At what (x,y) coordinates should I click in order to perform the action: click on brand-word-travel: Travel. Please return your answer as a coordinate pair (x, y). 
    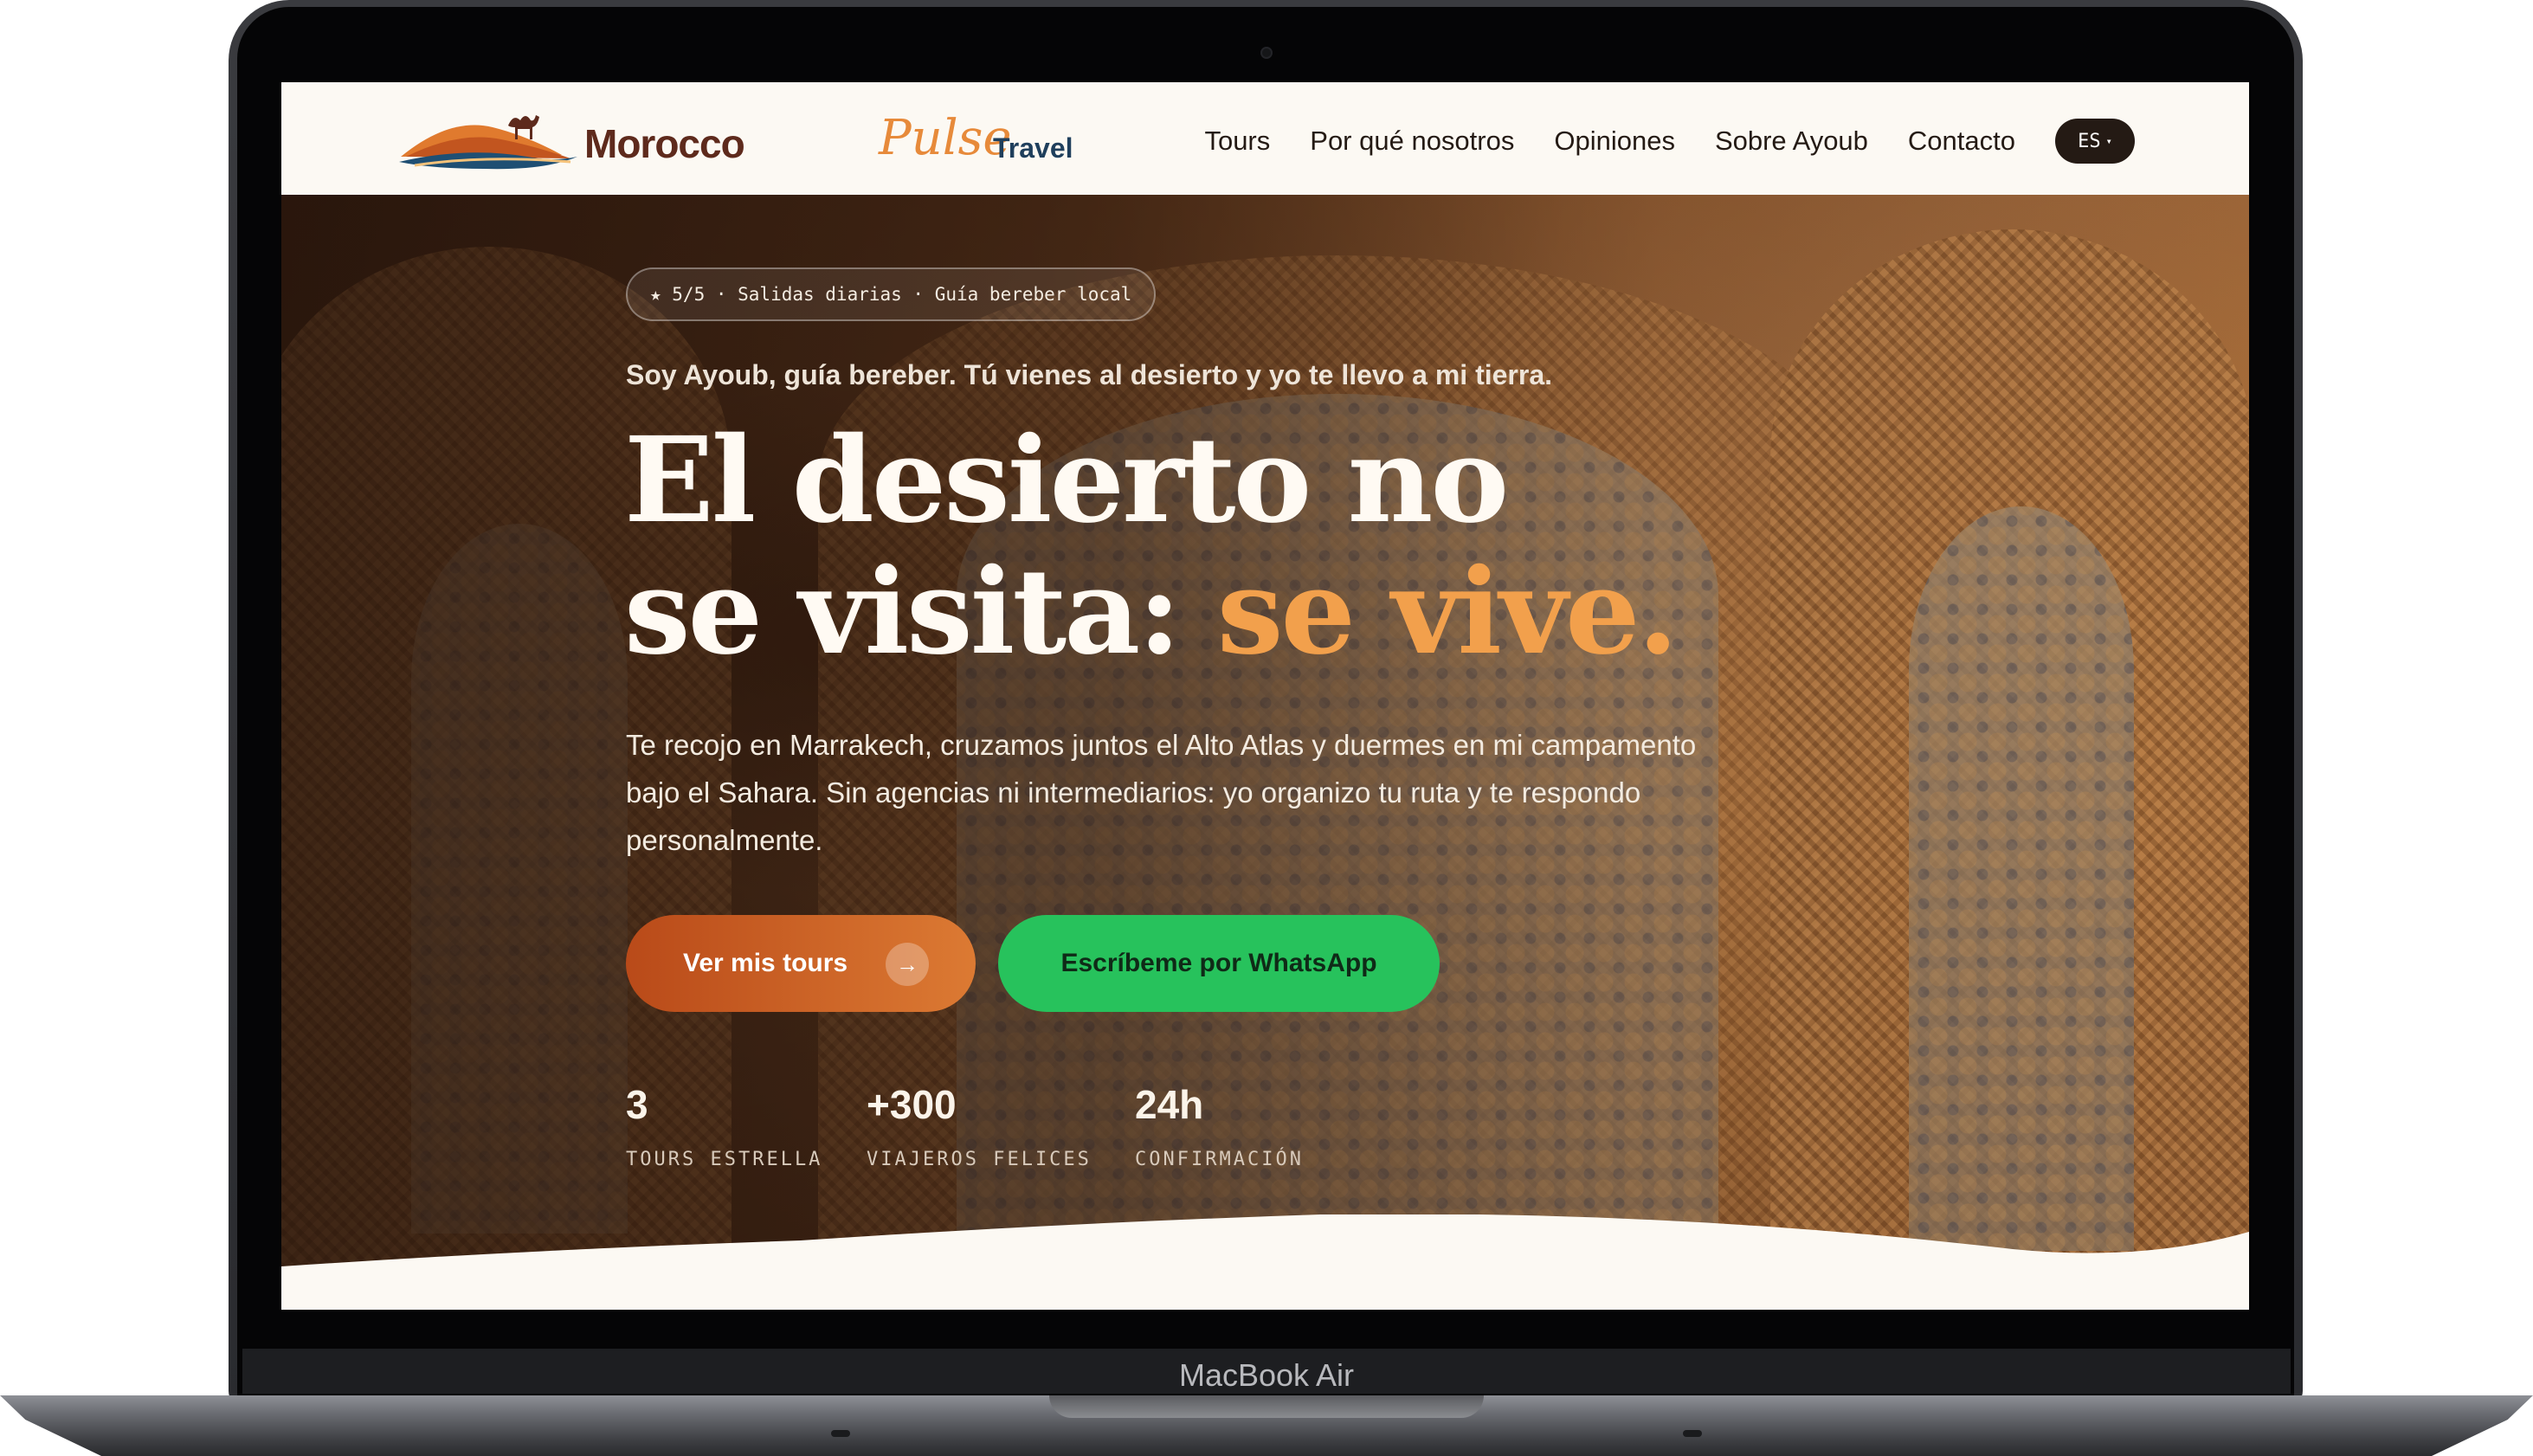
    Looking at the image, I should click on (1033, 148).